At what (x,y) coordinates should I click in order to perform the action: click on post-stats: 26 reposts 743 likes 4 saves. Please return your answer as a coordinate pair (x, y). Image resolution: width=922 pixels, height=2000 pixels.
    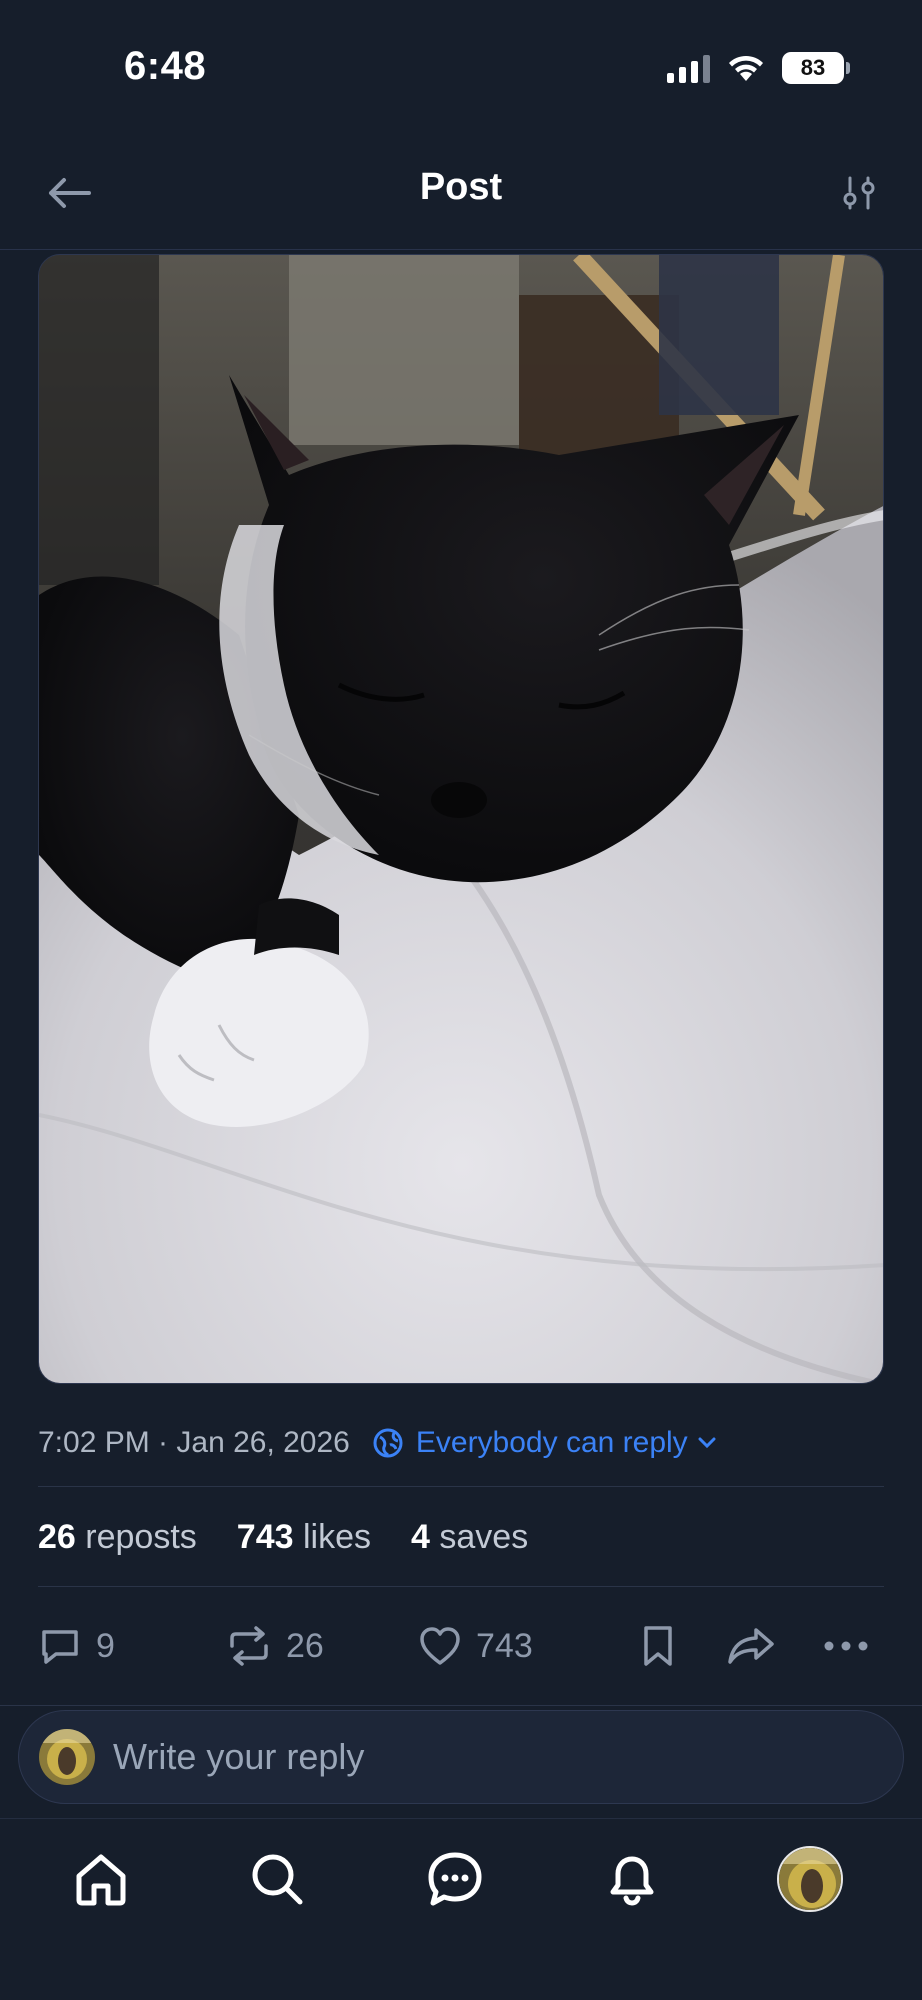
    Looking at the image, I should click on (303, 1537).